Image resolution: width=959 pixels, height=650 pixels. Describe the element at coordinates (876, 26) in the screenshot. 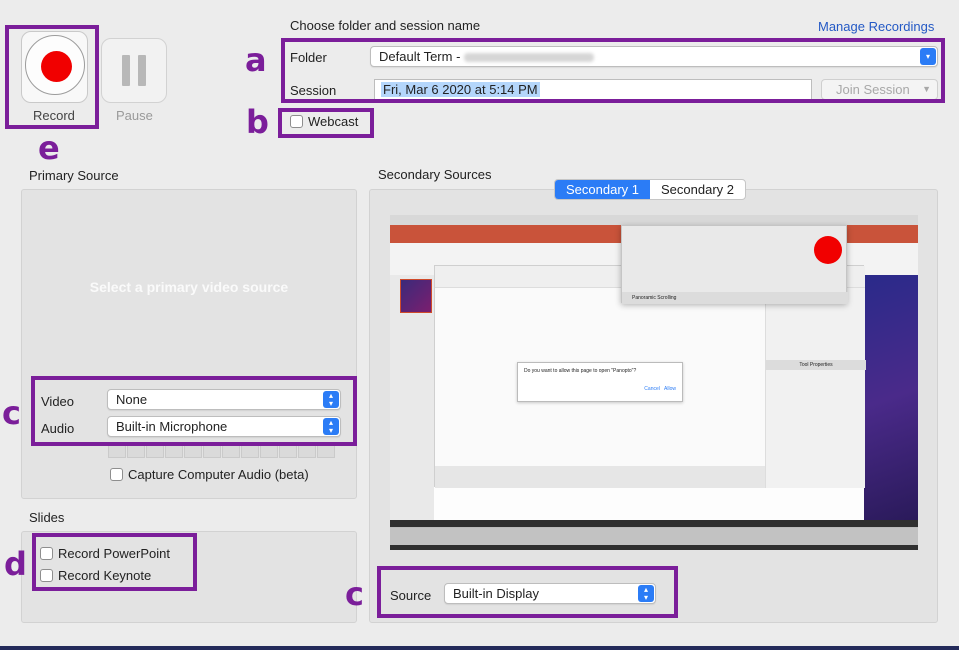

I see `manage-recordings-link: Manage Recordings` at that location.